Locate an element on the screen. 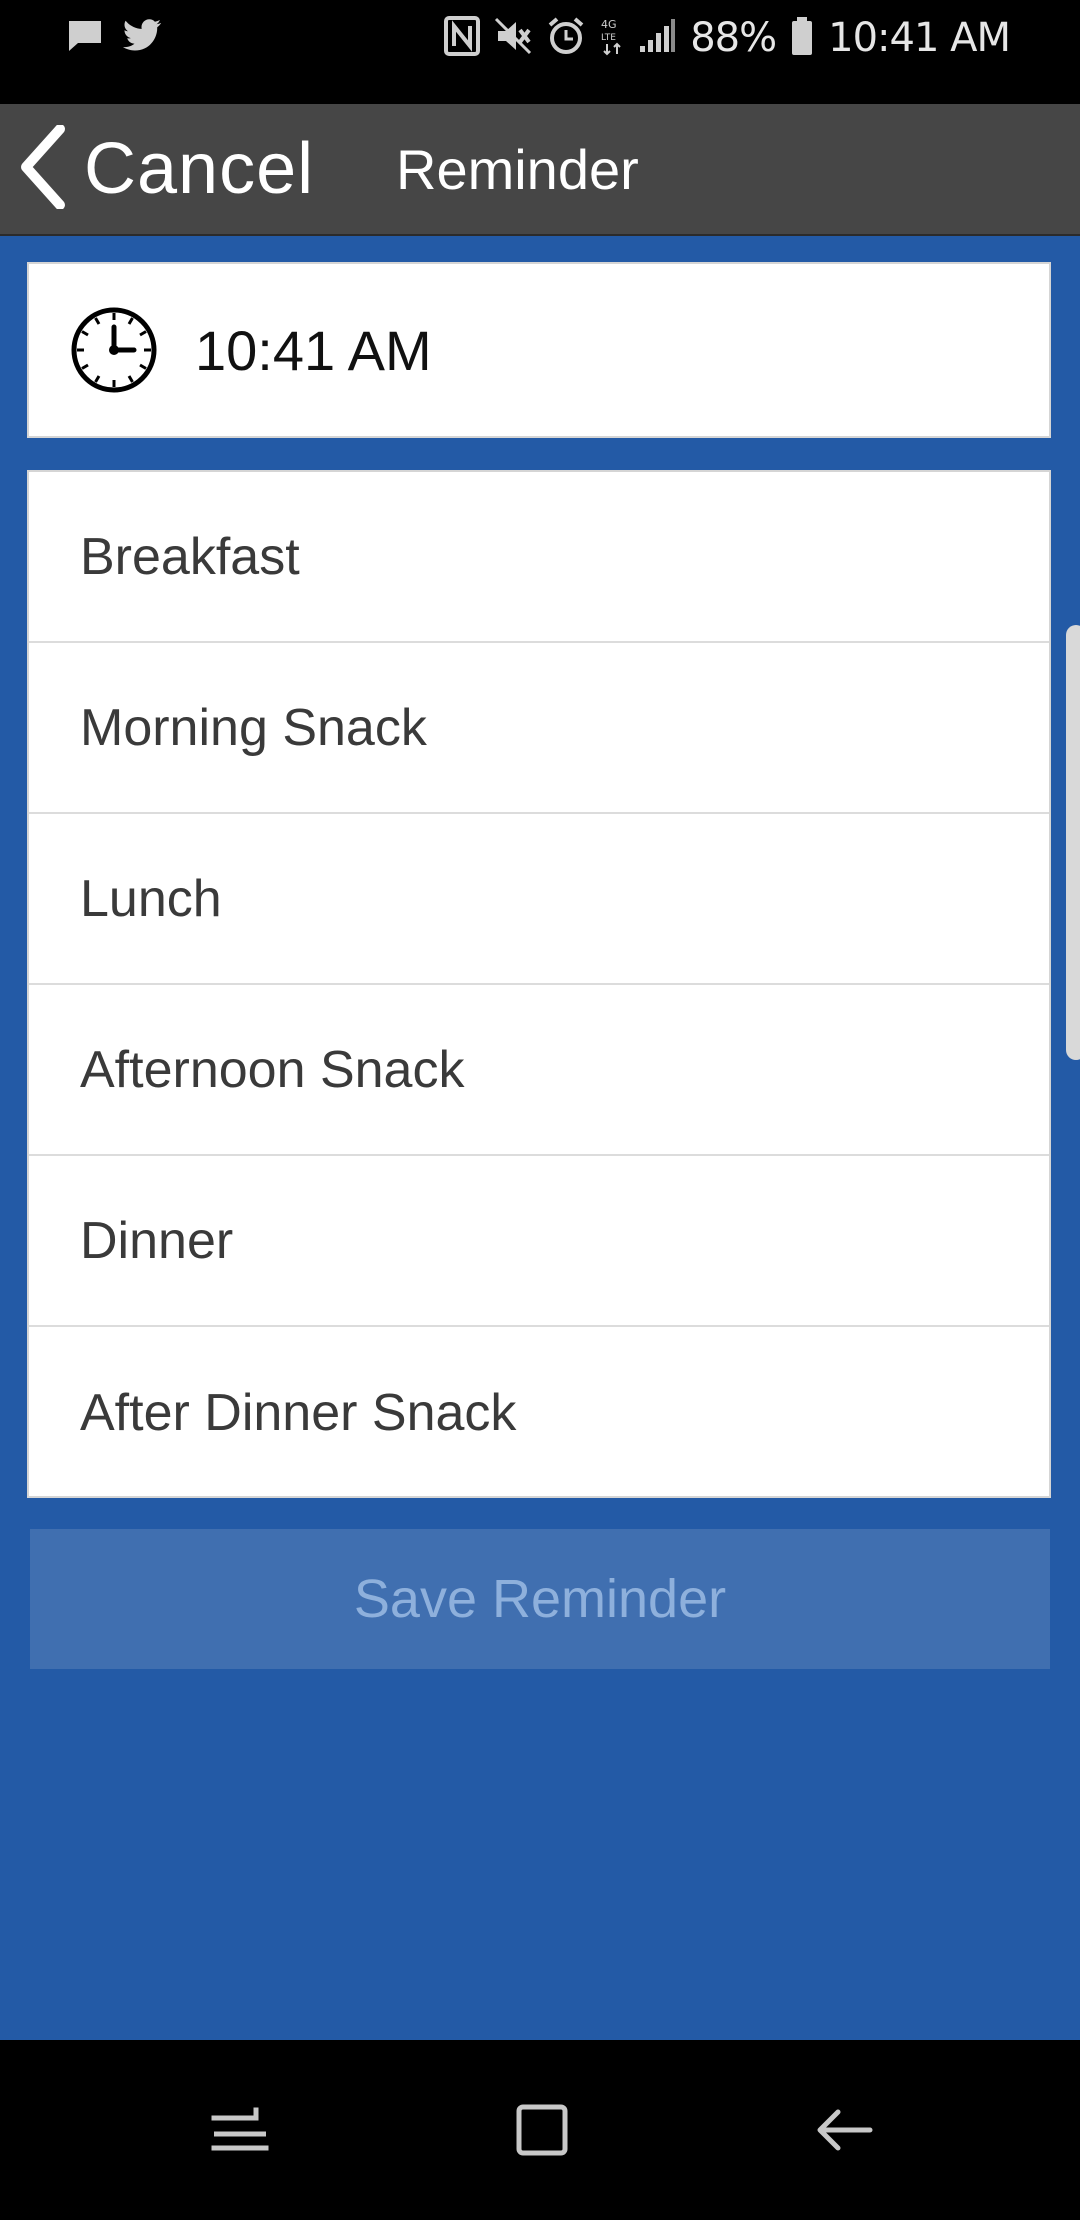 This screenshot has height=2220, width=1080. back-icon is located at coordinates (844, 2130).